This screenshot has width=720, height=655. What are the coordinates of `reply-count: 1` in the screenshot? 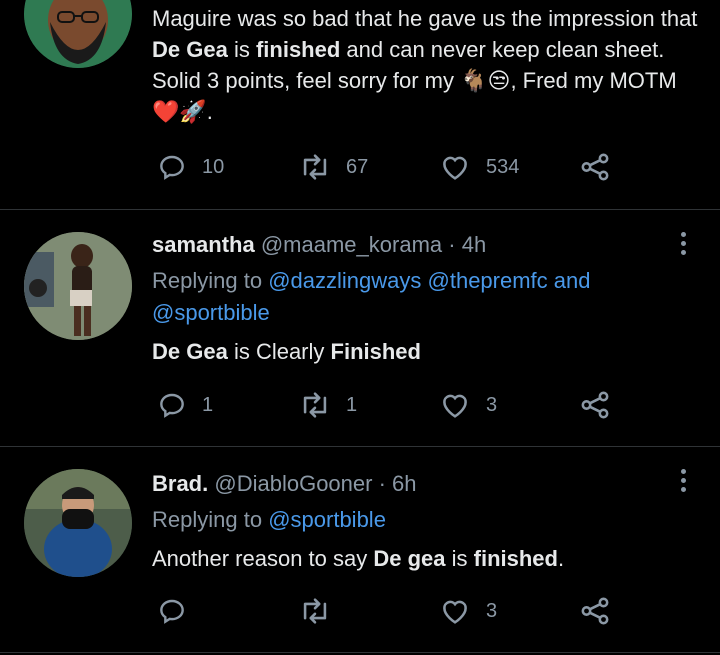 It's located at (208, 404).